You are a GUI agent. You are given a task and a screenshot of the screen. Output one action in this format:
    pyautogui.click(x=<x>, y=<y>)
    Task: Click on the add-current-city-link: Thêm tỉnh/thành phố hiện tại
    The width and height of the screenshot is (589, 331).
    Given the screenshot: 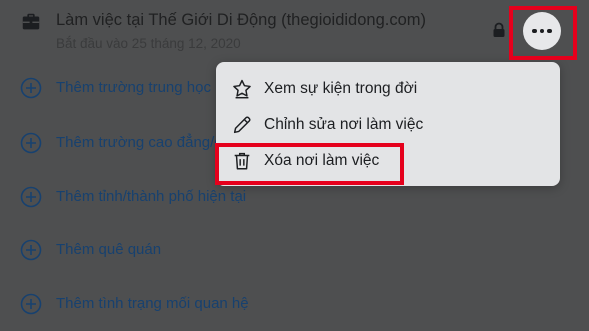 What is the action you would take?
    pyautogui.click(x=151, y=196)
    